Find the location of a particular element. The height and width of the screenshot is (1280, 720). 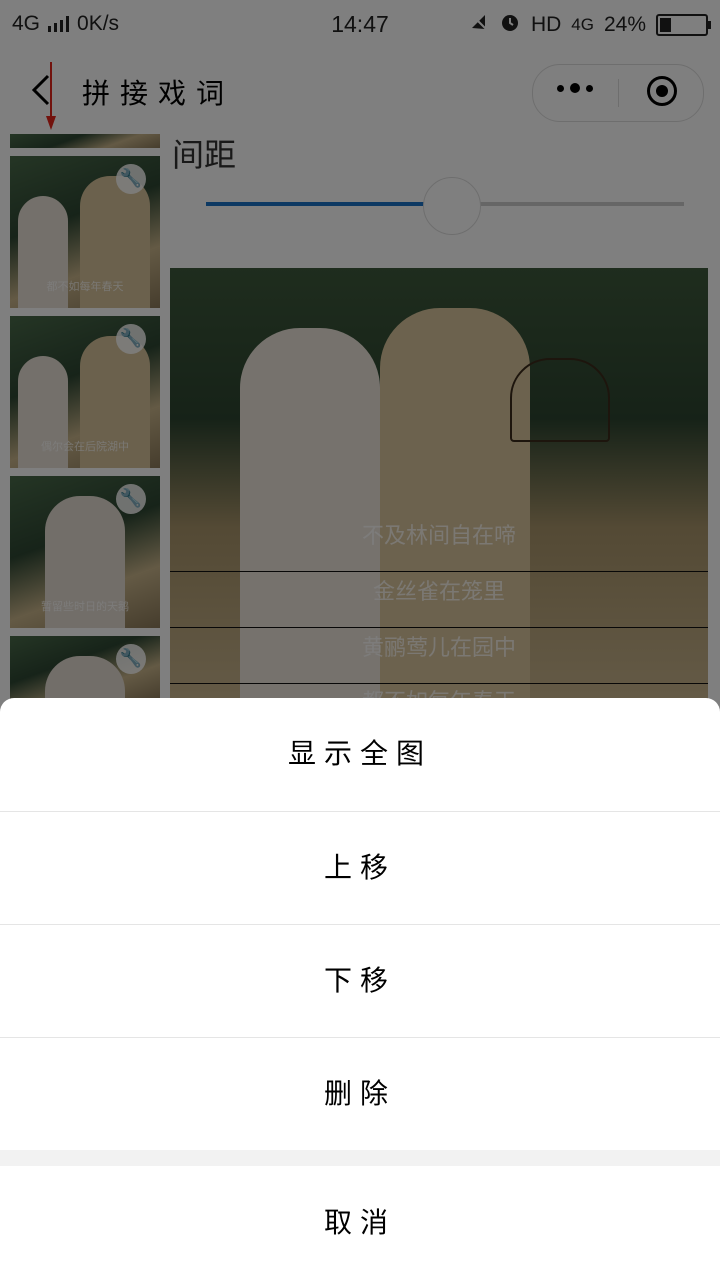

move-down-button: 下移 is located at coordinates (360, 981).